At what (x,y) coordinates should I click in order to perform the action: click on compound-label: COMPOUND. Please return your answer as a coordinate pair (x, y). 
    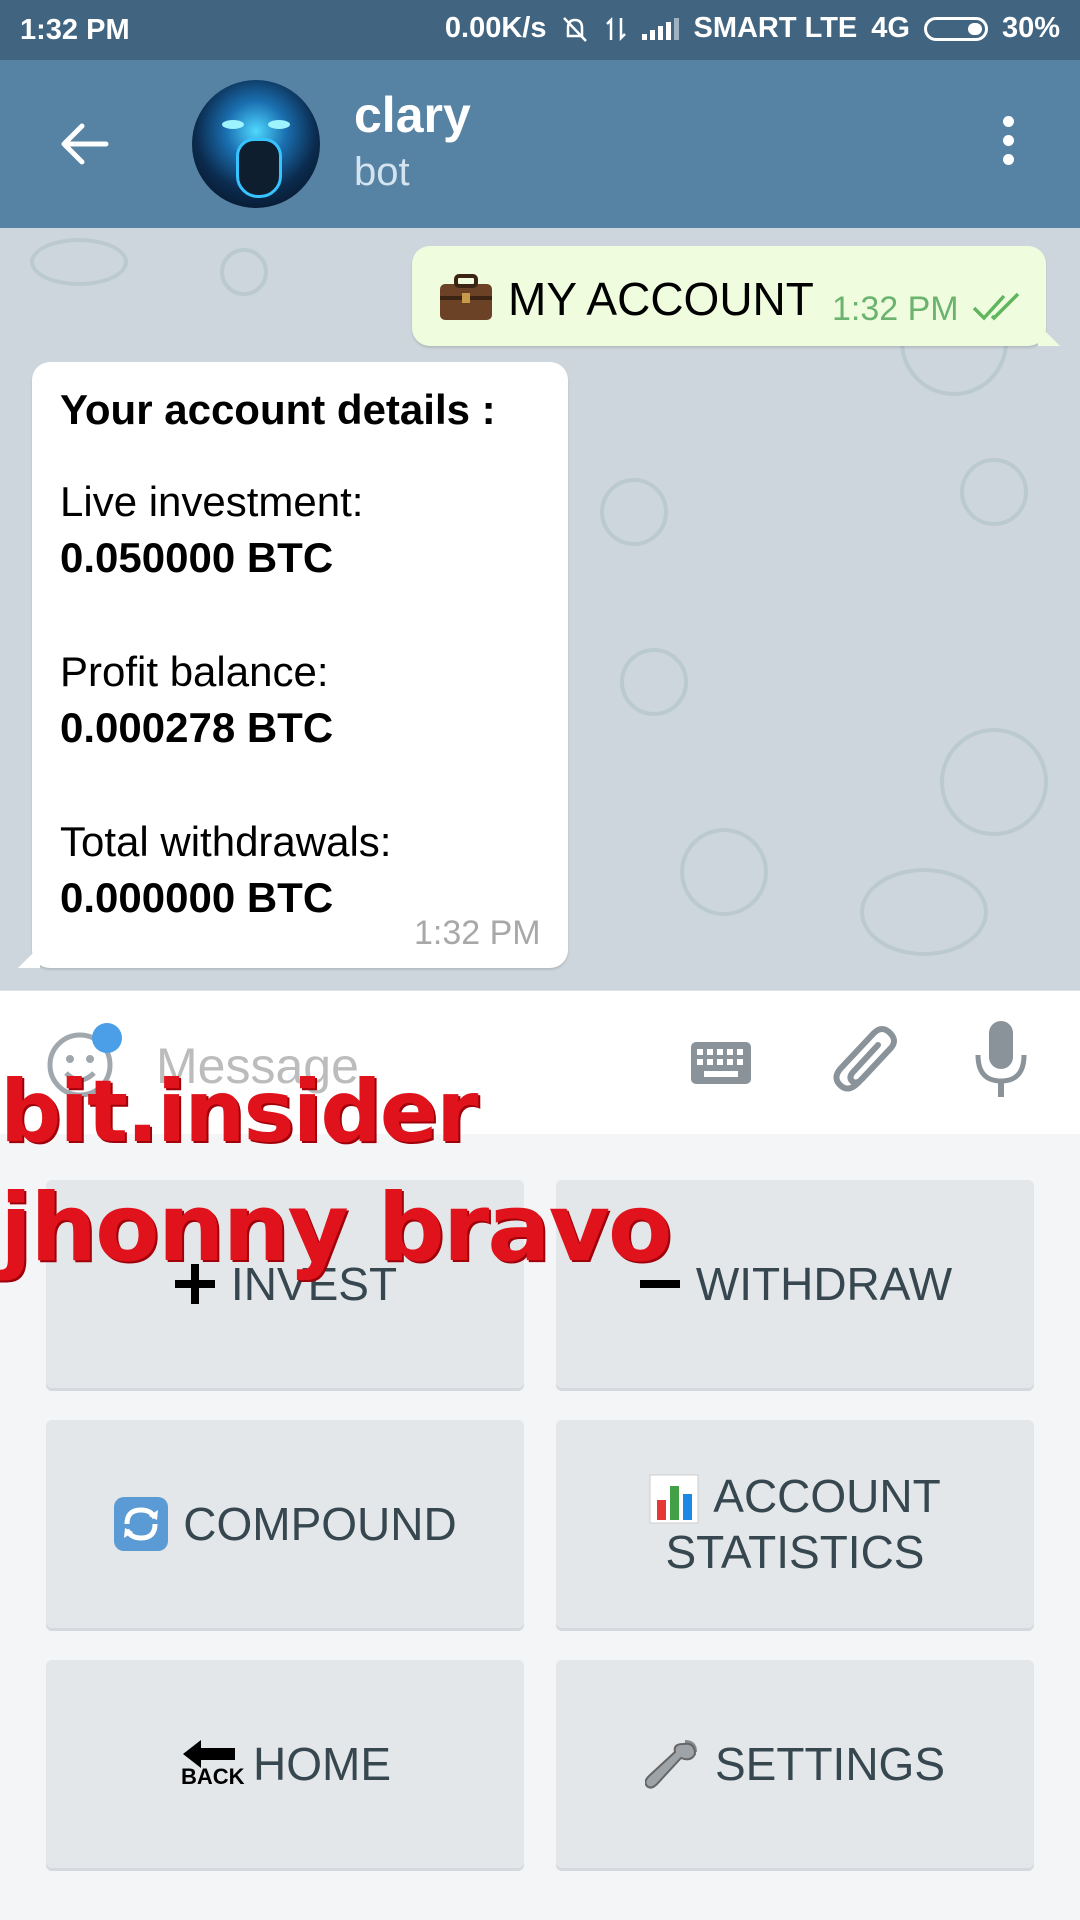
    Looking at the image, I should click on (320, 1524).